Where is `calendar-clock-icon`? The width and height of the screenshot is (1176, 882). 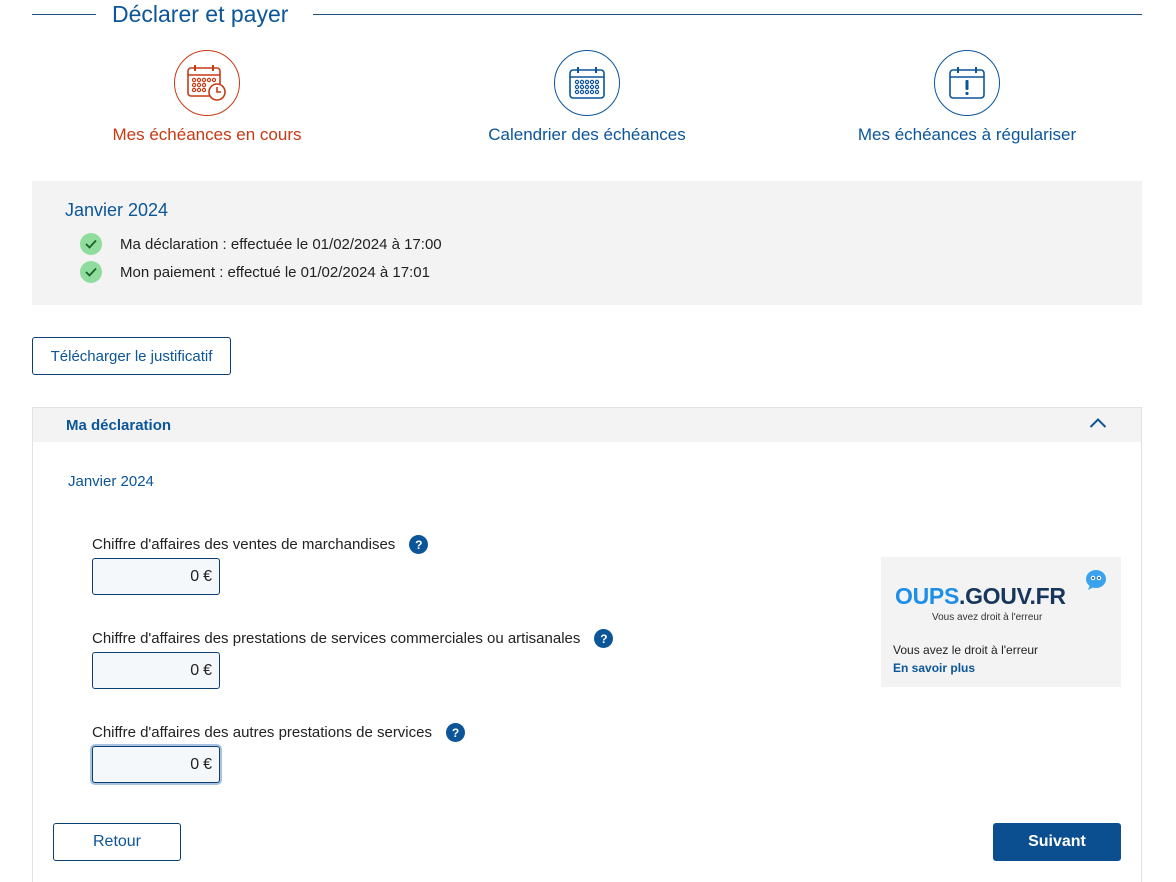 calendar-clock-icon is located at coordinates (207, 83).